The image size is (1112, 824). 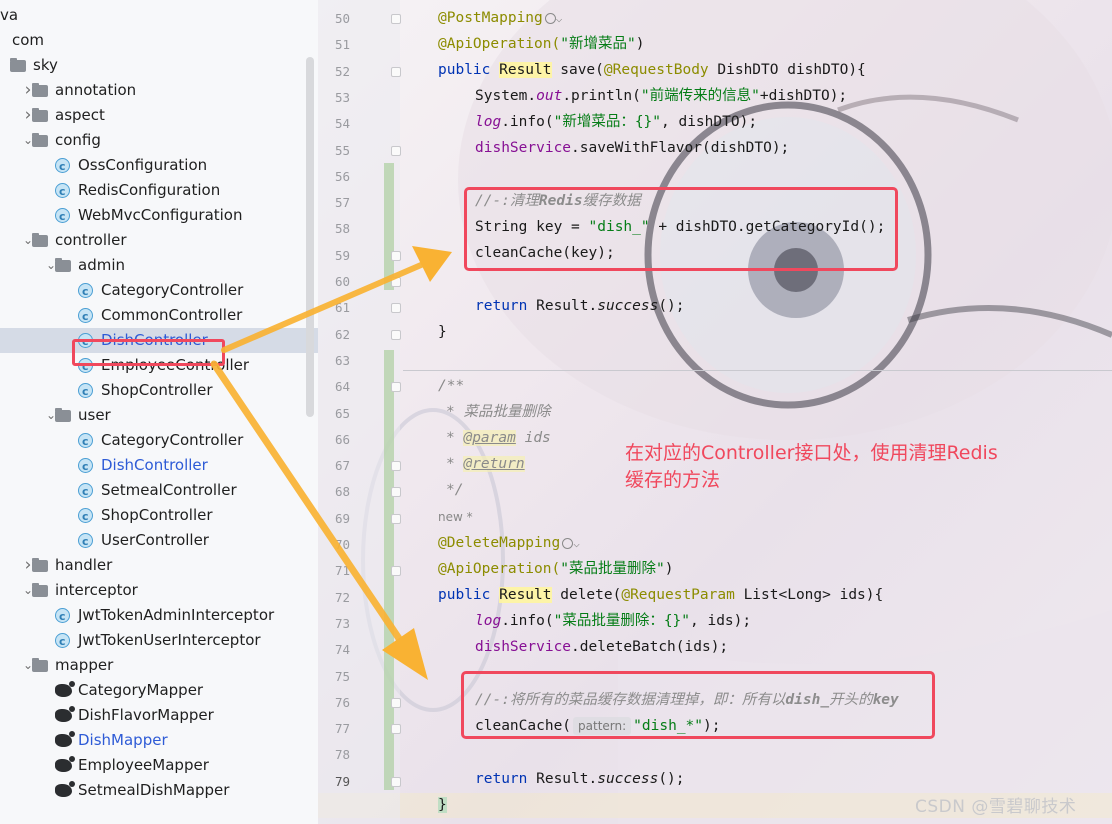 What do you see at coordinates (159, 466) in the screenshot?
I see `tree-item: DishController` at bounding box center [159, 466].